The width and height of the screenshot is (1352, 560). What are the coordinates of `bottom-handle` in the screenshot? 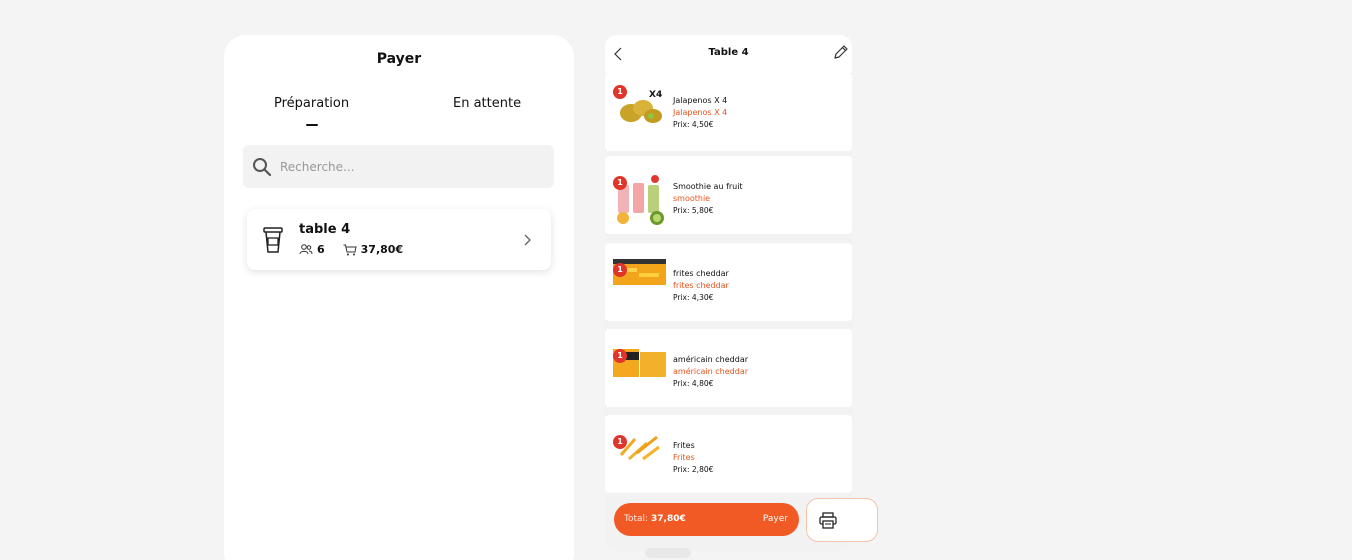 It's located at (668, 553).